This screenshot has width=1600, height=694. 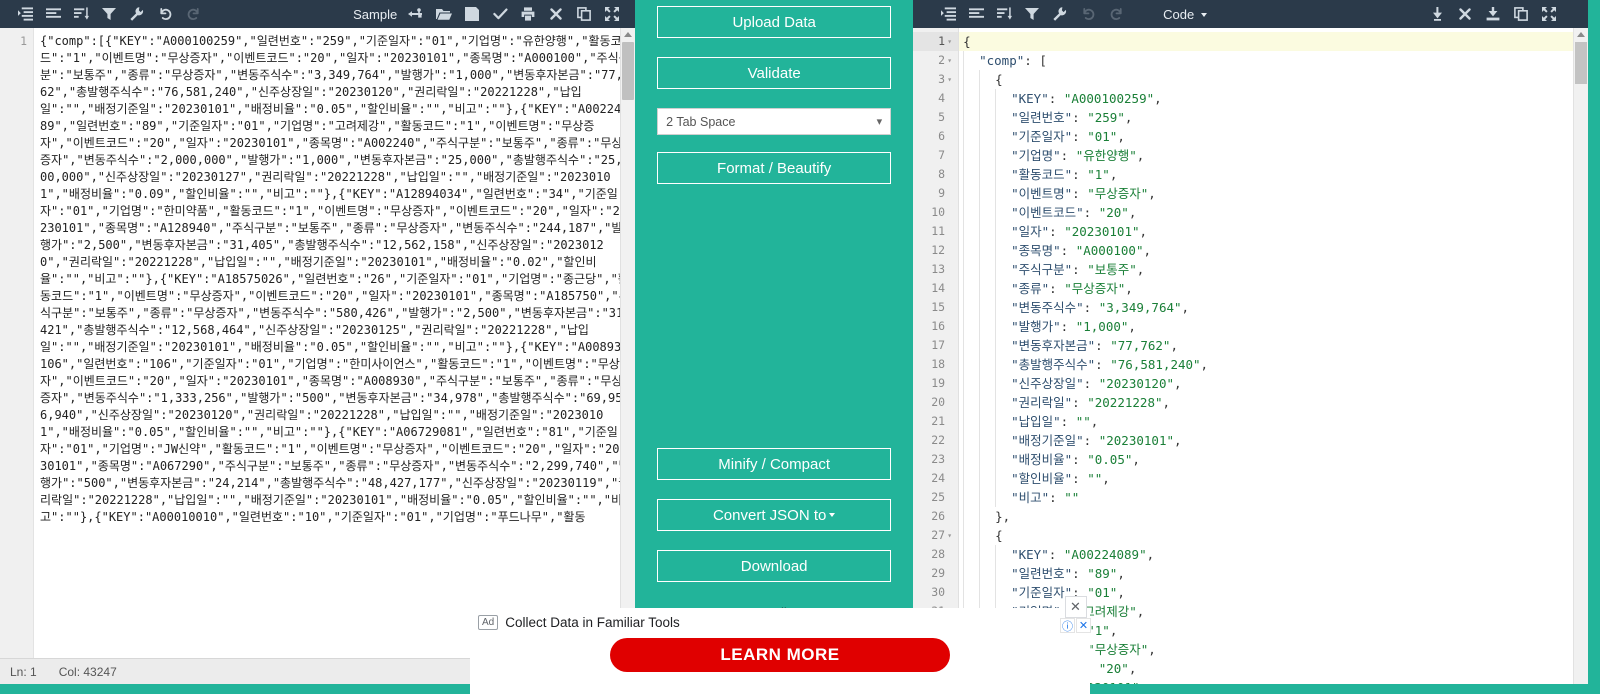 What do you see at coordinates (1273, 174) in the screenshot?
I see `code-line: "활동코드": "1",` at bounding box center [1273, 174].